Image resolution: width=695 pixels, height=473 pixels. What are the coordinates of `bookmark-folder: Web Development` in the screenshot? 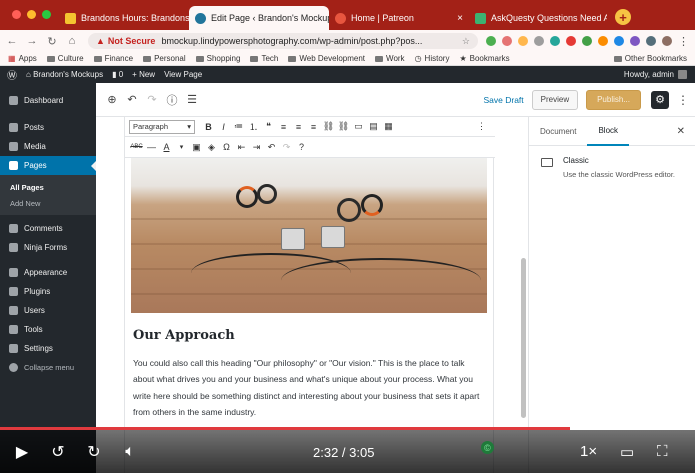 It's located at (326, 58).